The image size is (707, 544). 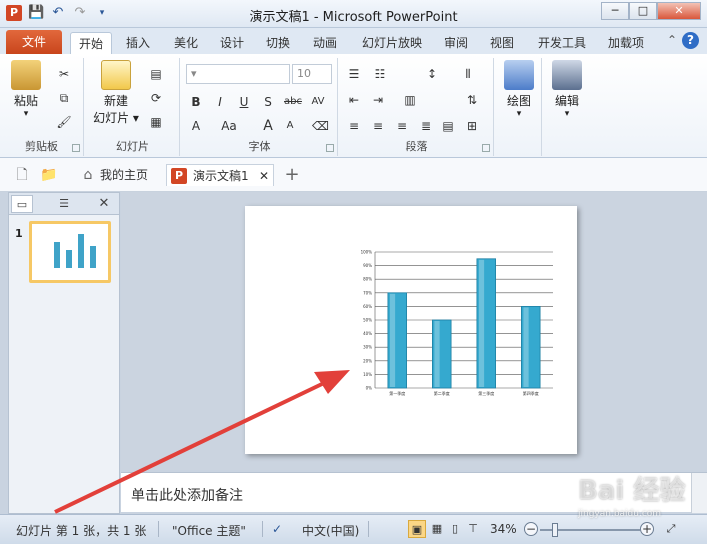 I want to click on shapes-icon, so click(x=519, y=75).